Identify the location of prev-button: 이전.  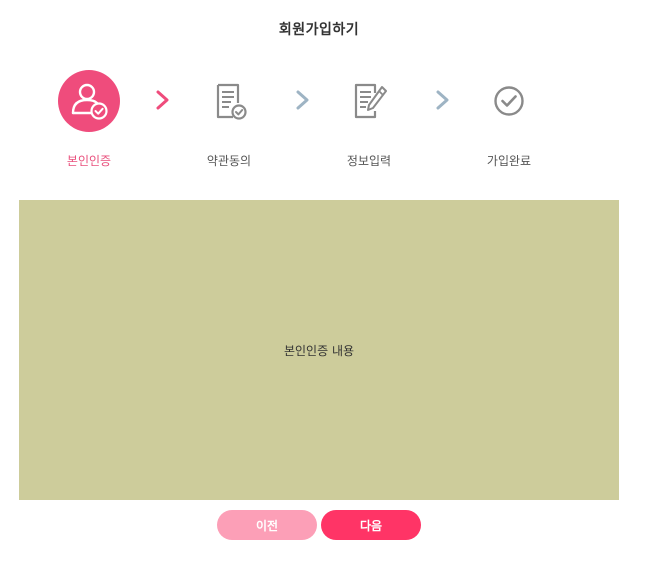
(267, 525).